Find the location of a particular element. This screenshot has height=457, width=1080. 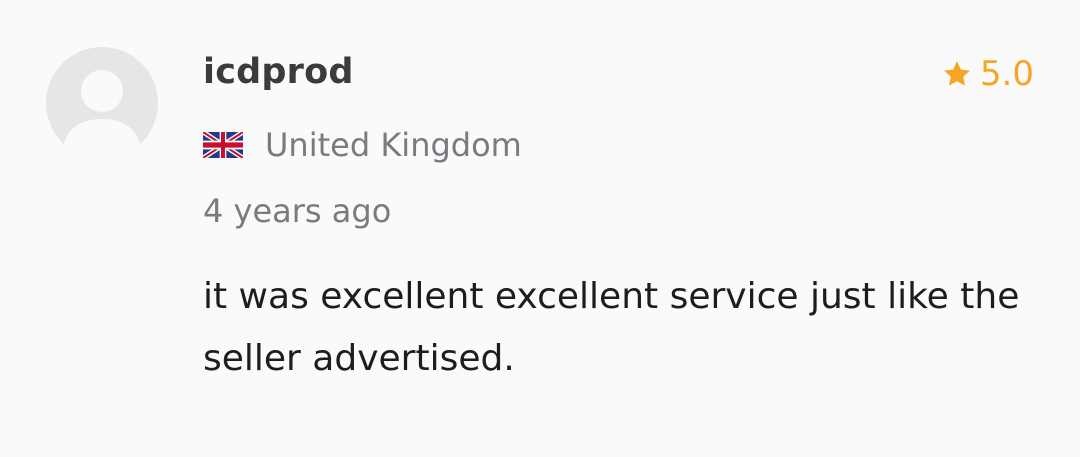

rating: 5.0 is located at coordinates (988, 74).